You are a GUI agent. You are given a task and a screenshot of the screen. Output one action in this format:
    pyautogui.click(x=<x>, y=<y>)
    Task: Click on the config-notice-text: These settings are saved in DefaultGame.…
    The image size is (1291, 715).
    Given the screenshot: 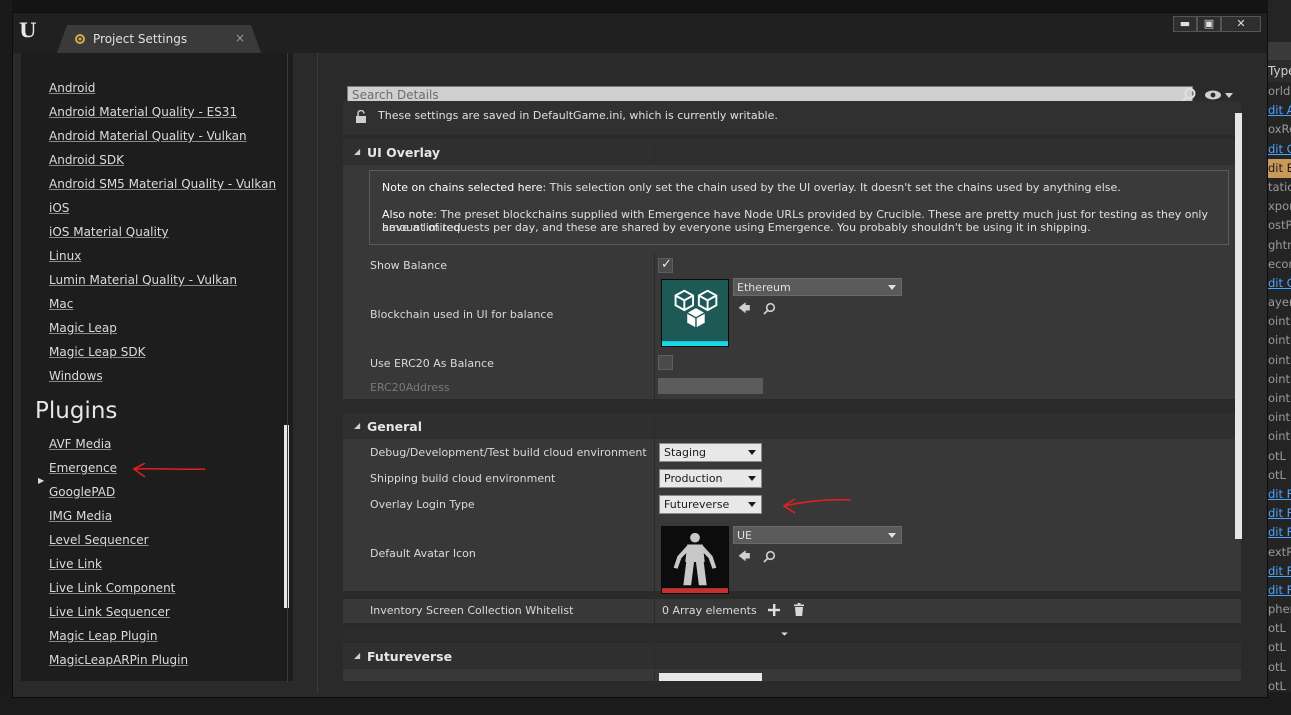 What is the action you would take?
    pyautogui.click(x=578, y=115)
    